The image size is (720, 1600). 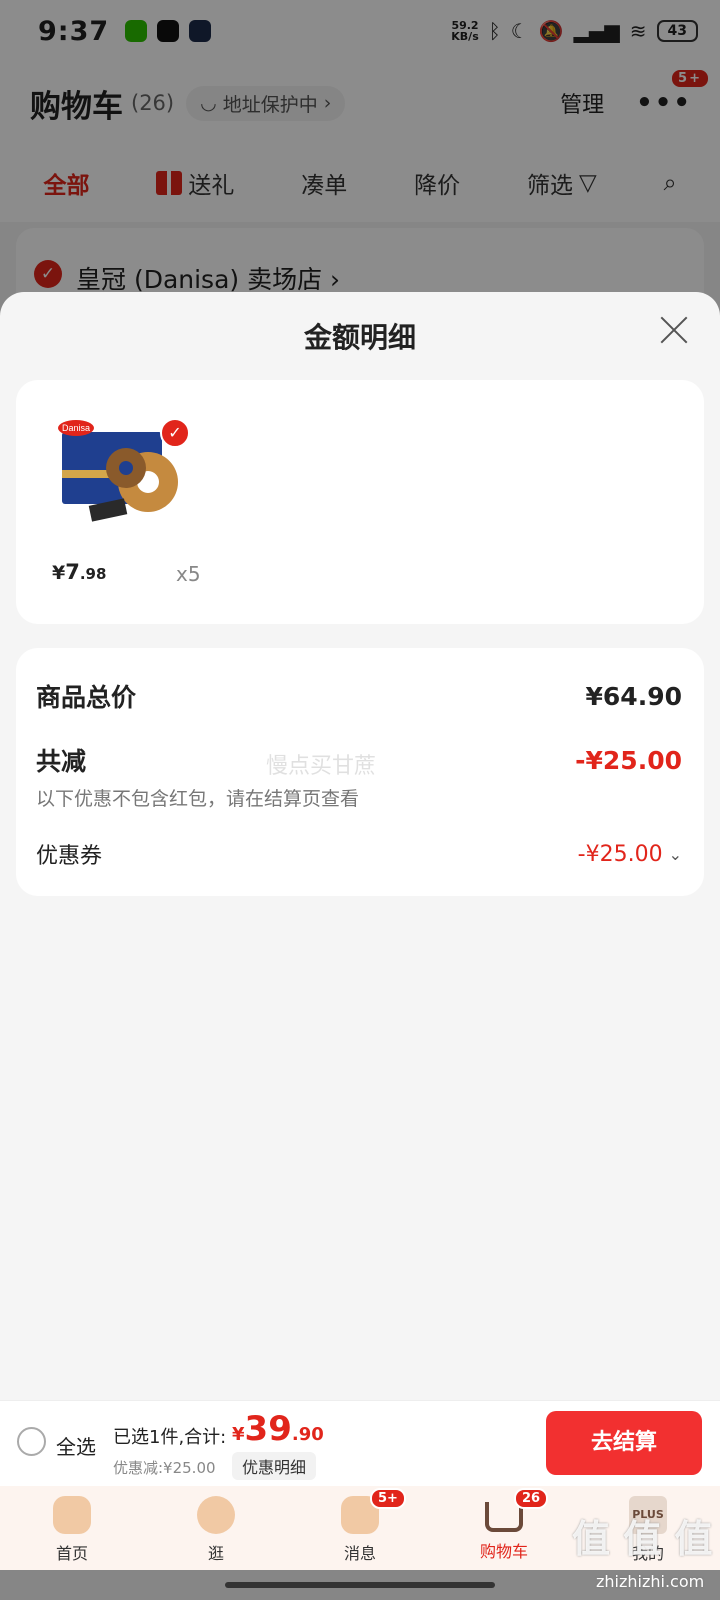 What do you see at coordinates (215, 1553) in the screenshot?
I see `nav-explore-label: 逛` at bounding box center [215, 1553].